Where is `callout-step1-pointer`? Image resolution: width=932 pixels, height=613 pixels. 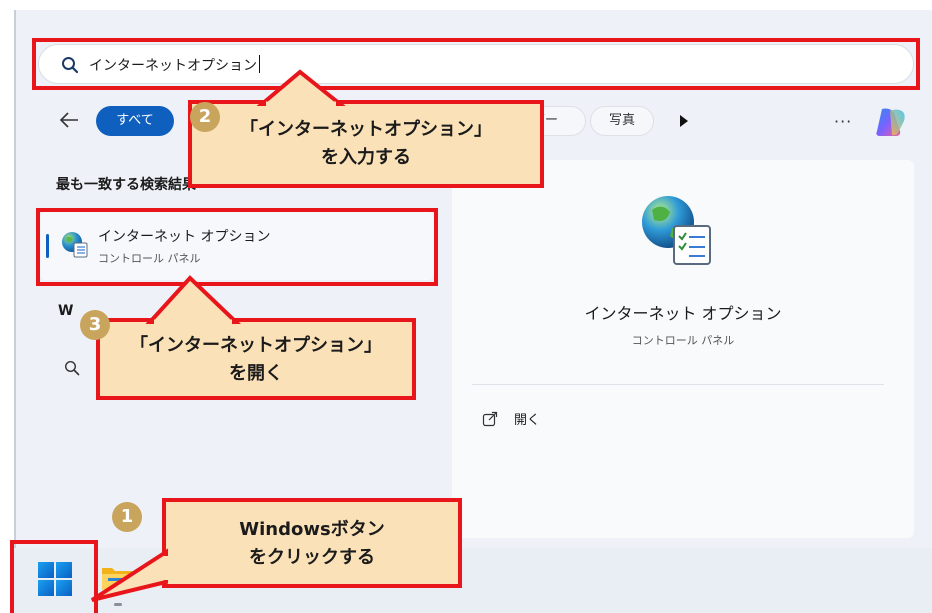
callout-step1-pointer is located at coordinates (129, 575).